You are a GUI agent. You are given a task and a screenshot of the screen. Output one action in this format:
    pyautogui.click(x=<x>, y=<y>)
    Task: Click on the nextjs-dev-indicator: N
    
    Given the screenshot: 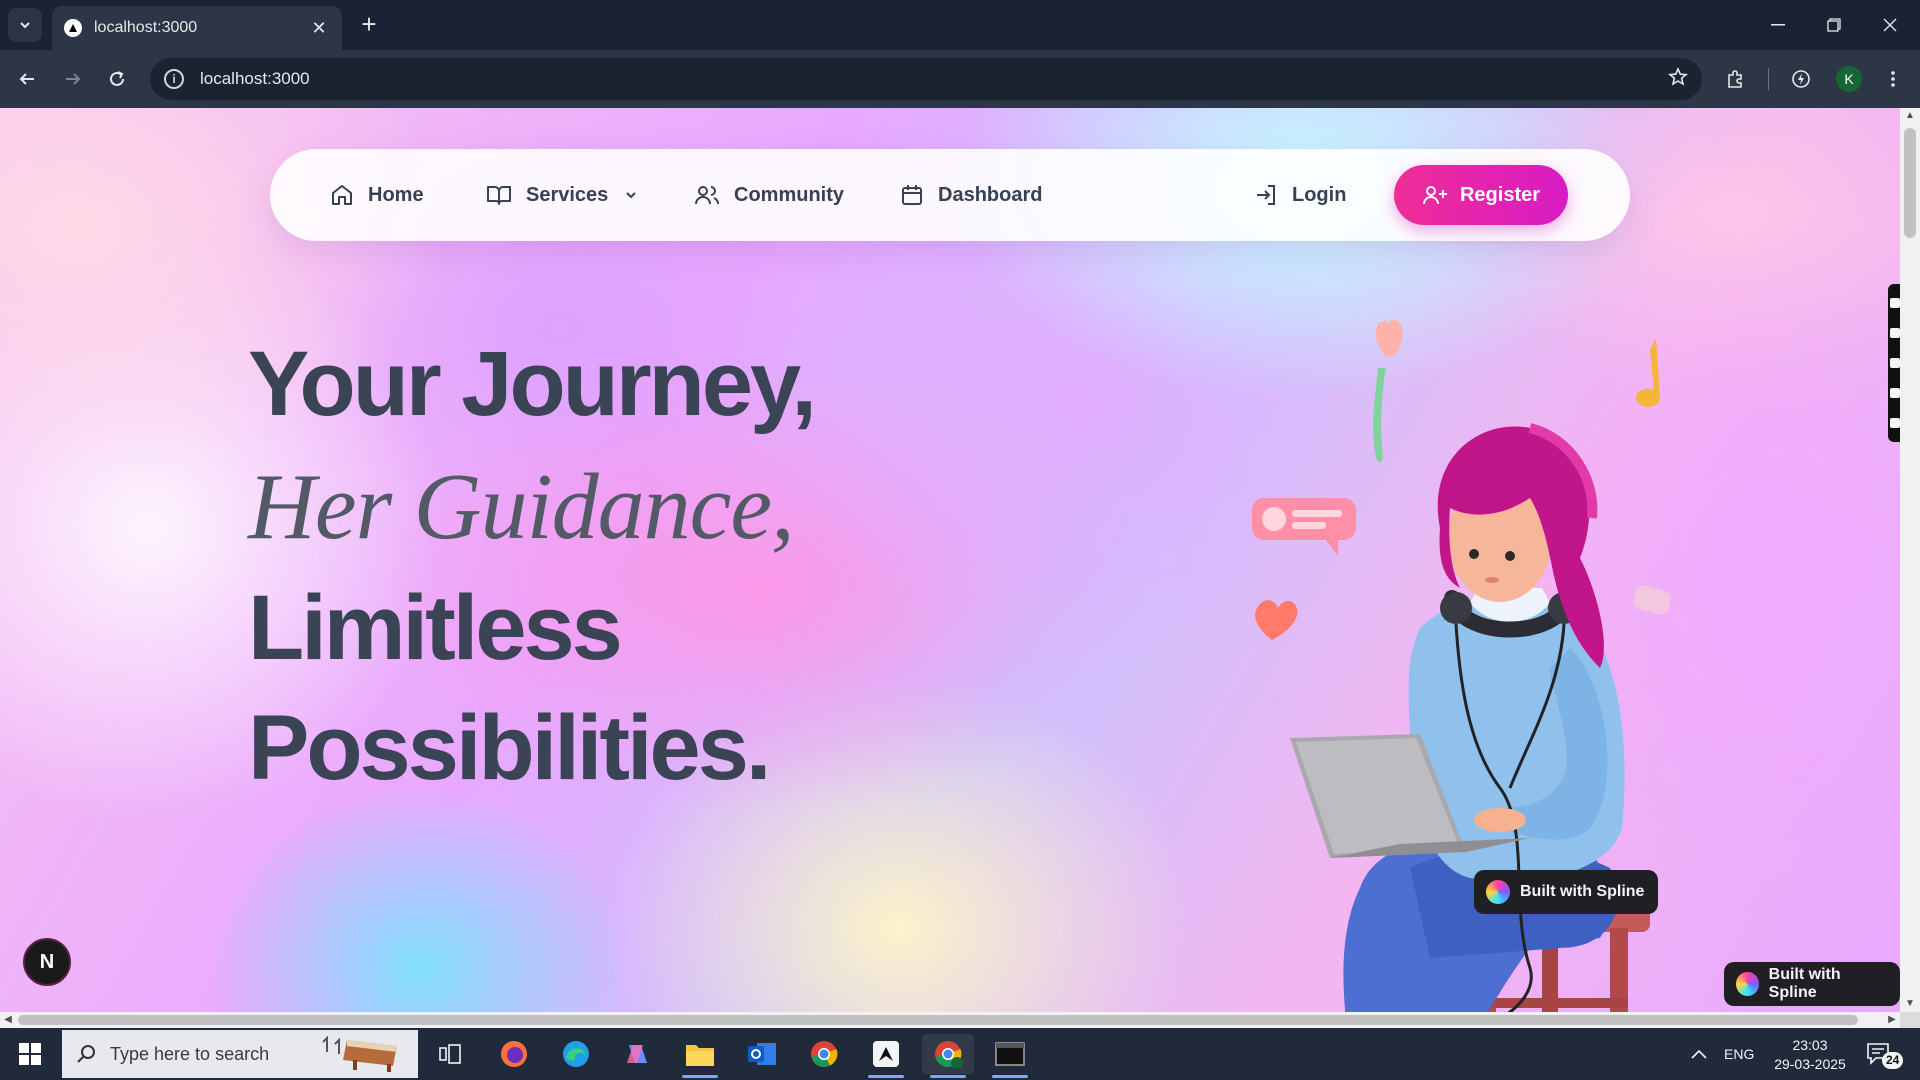 What is the action you would take?
    pyautogui.click(x=47, y=962)
    